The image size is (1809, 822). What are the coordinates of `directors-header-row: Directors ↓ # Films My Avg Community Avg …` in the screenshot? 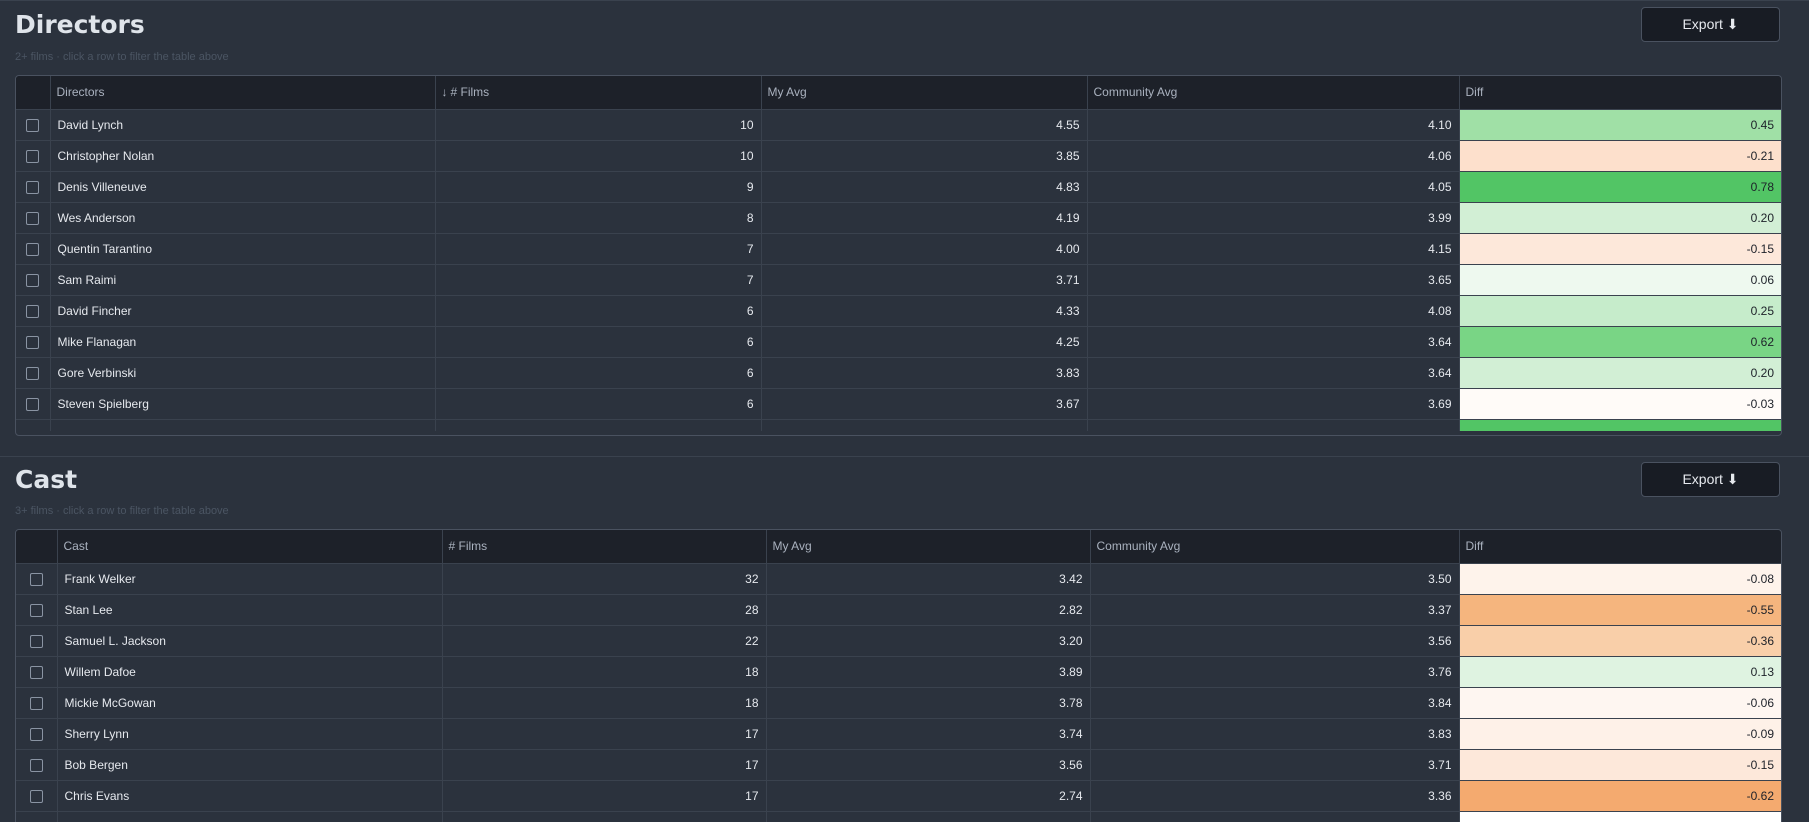 It's located at (898, 92).